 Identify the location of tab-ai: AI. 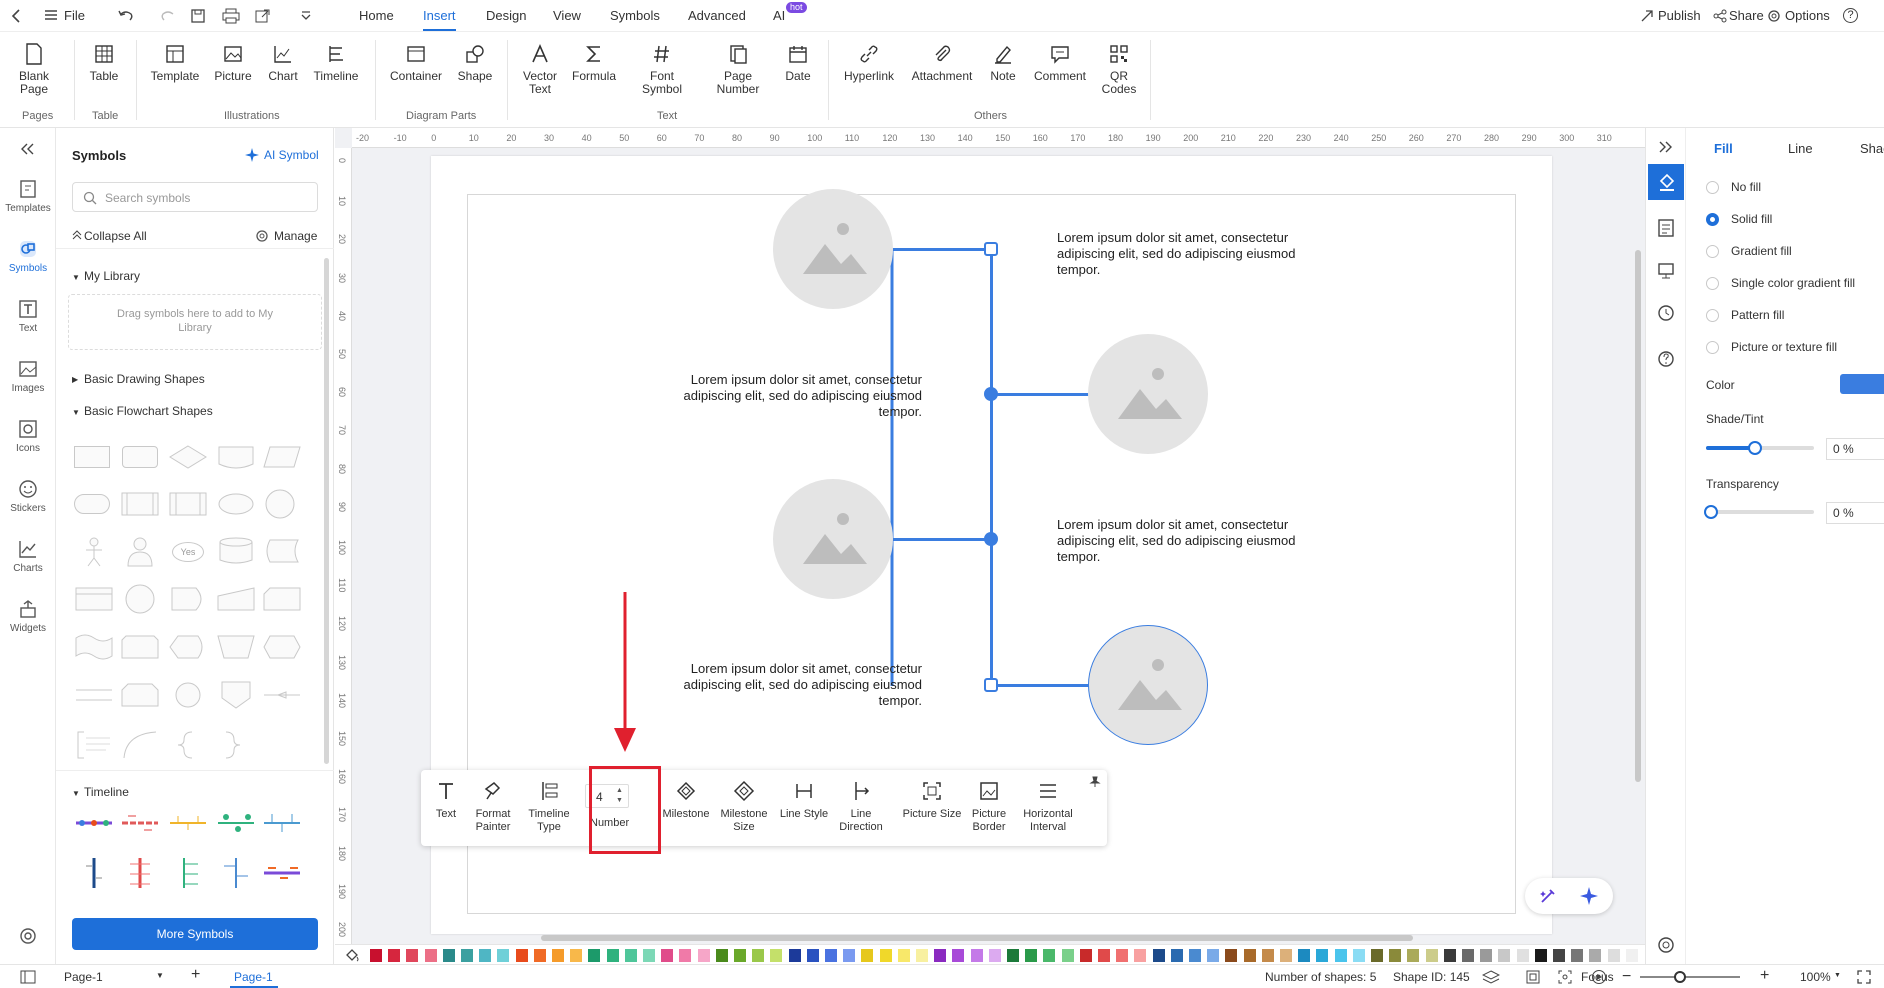
(779, 15).